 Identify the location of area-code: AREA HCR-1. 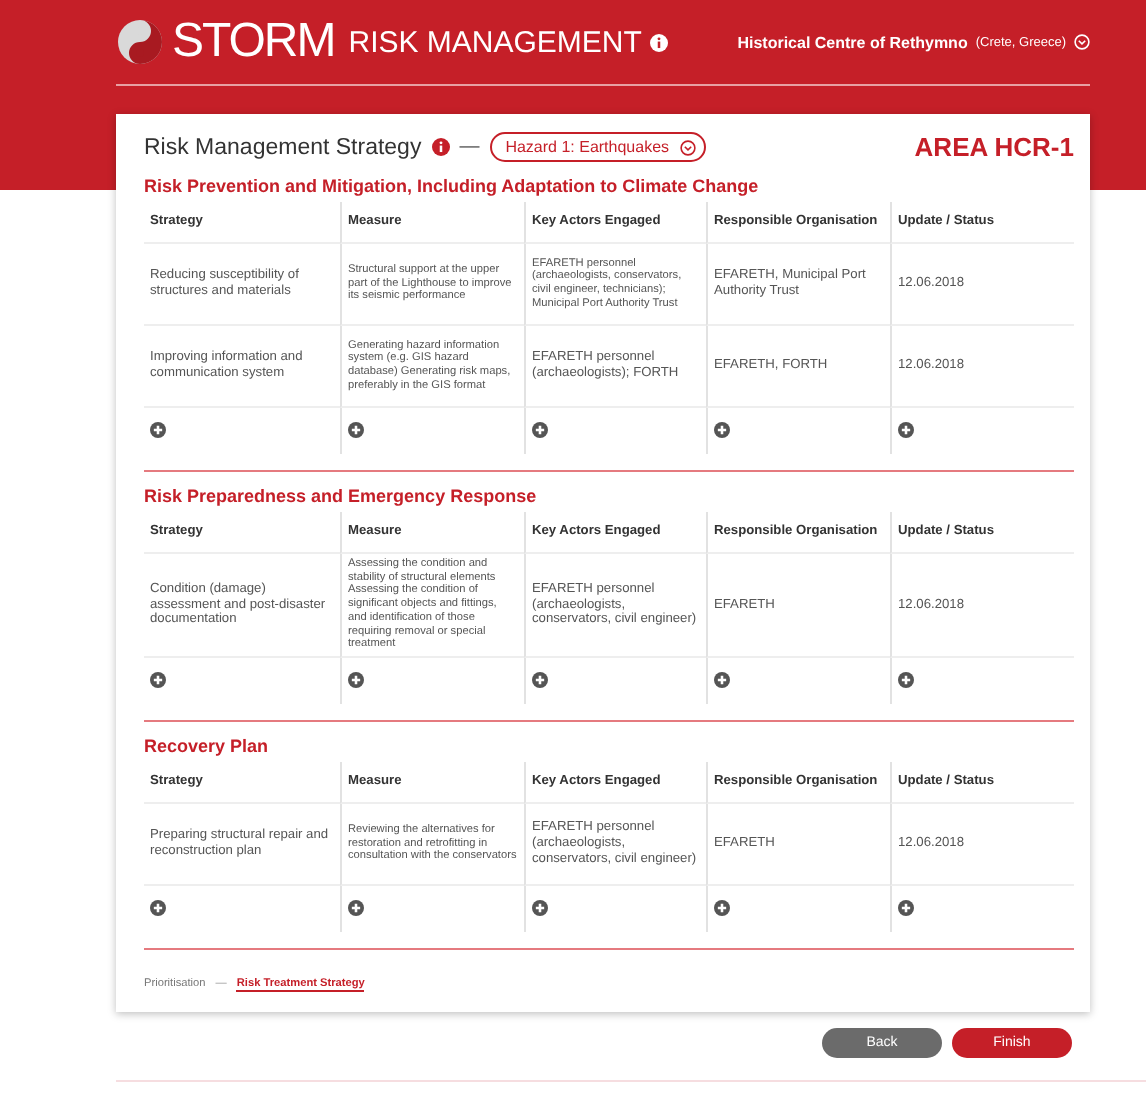
(994, 147).